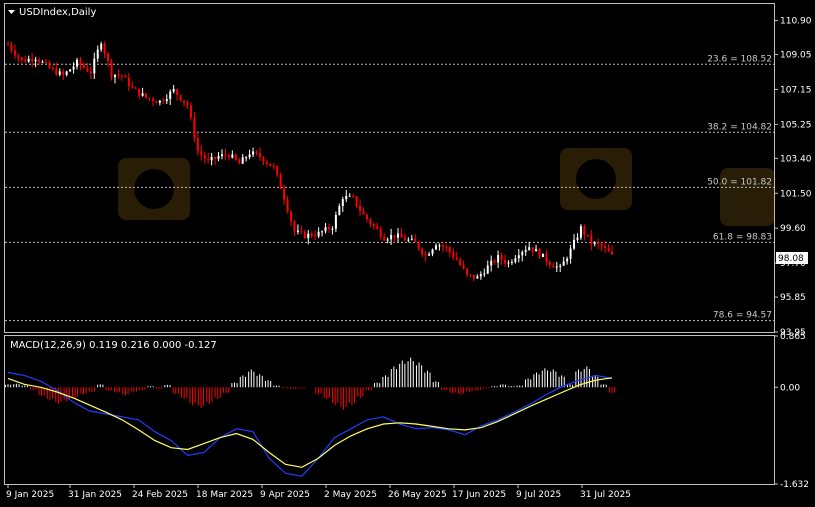  Describe the element at coordinates (742, 316) in the screenshot. I see `fib-level-label: 78.6 = 94.57` at that location.